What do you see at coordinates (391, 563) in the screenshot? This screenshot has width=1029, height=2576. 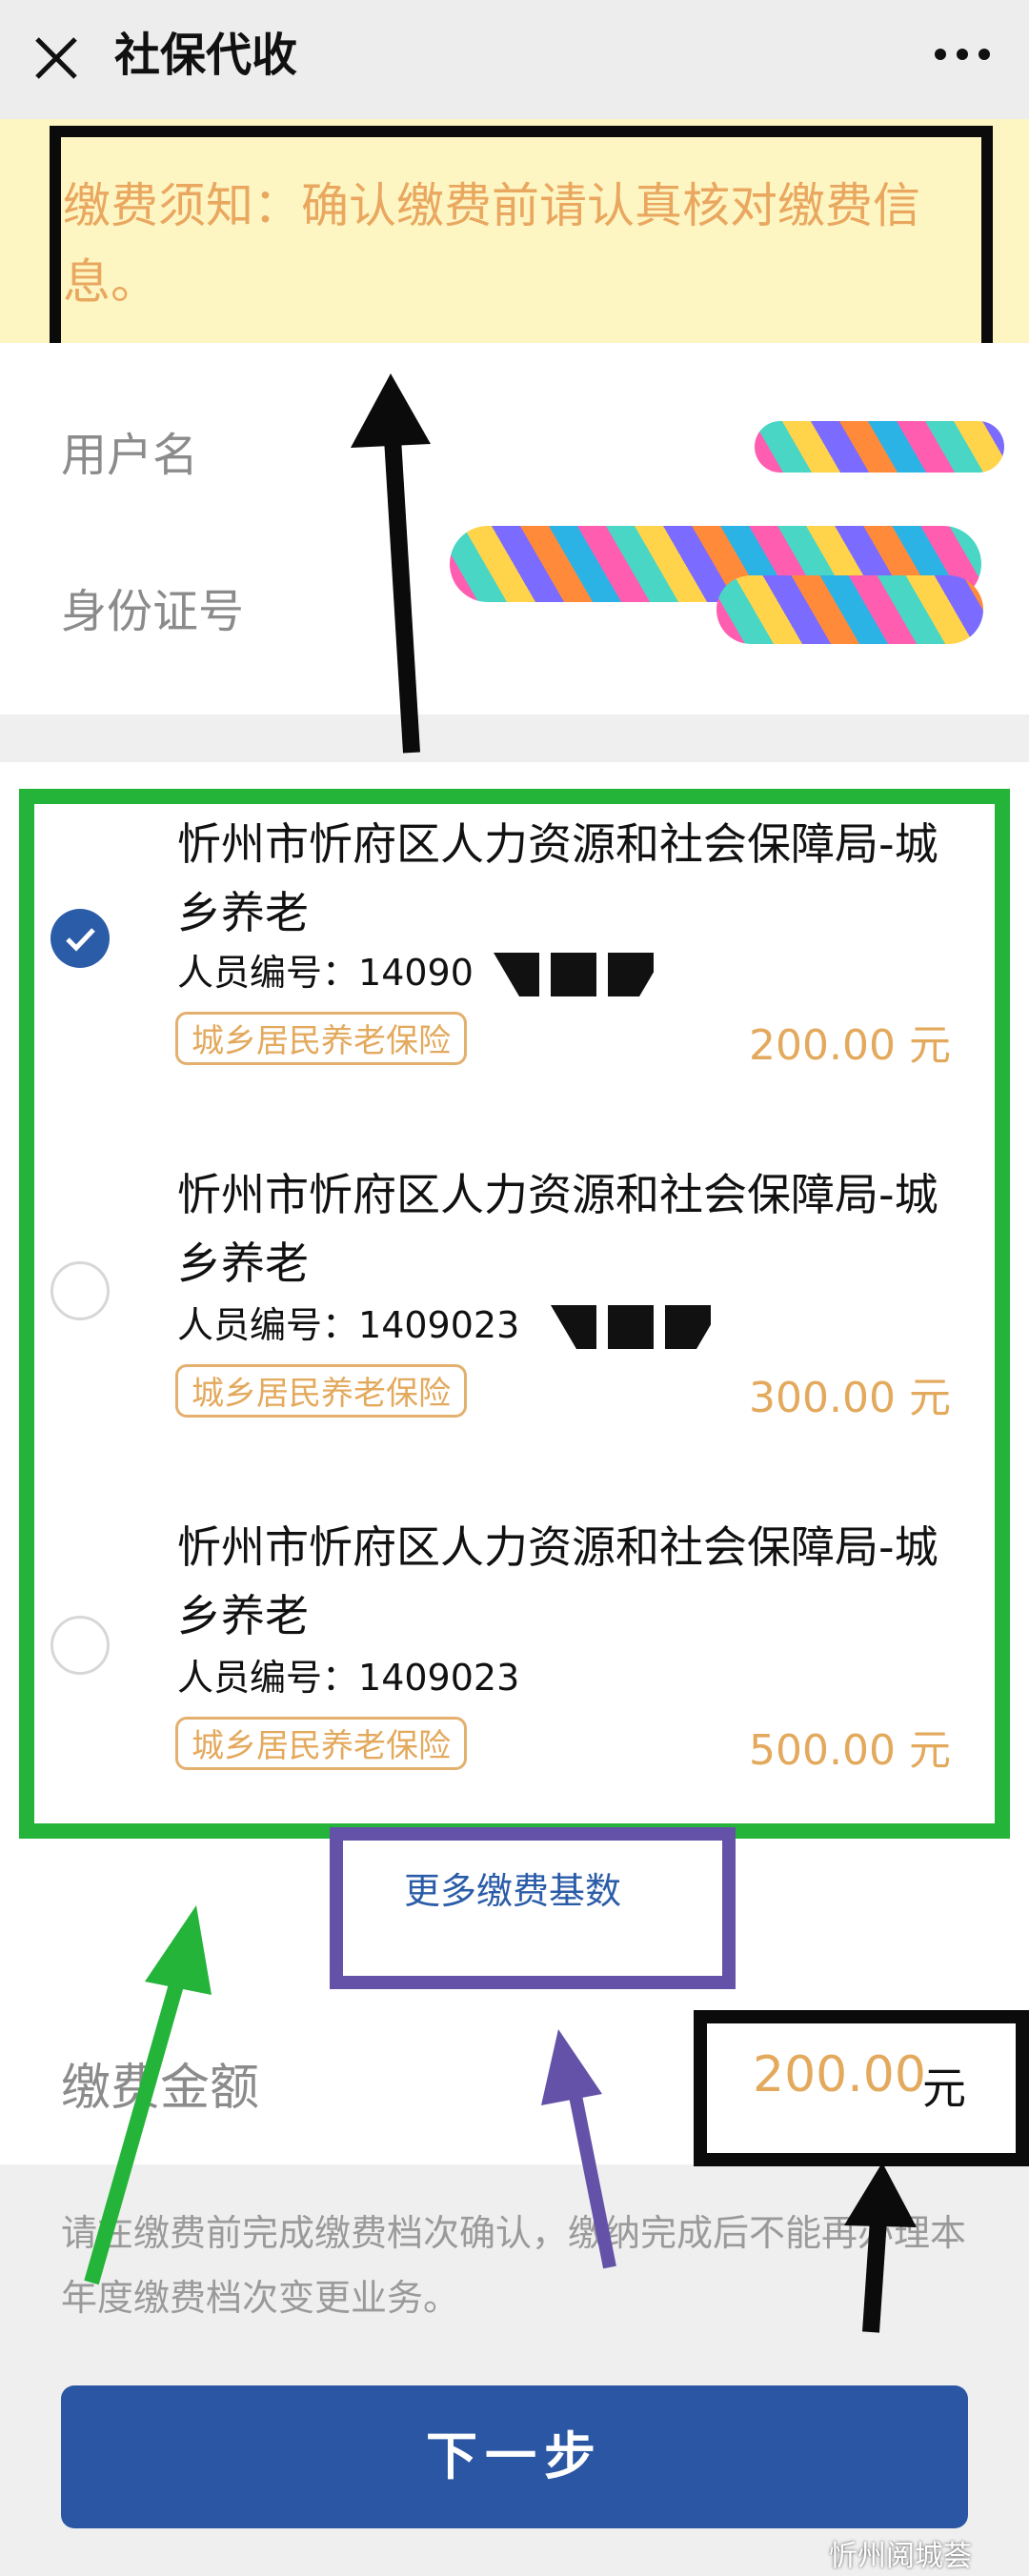 I see `arrow-to-notice` at bounding box center [391, 563].